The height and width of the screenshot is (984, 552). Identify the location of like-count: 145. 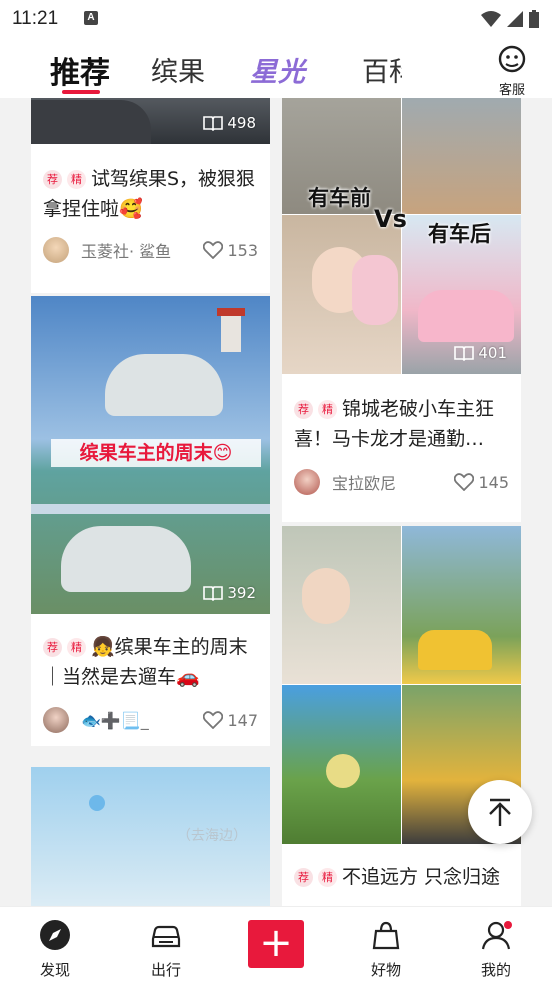
(481, 482).